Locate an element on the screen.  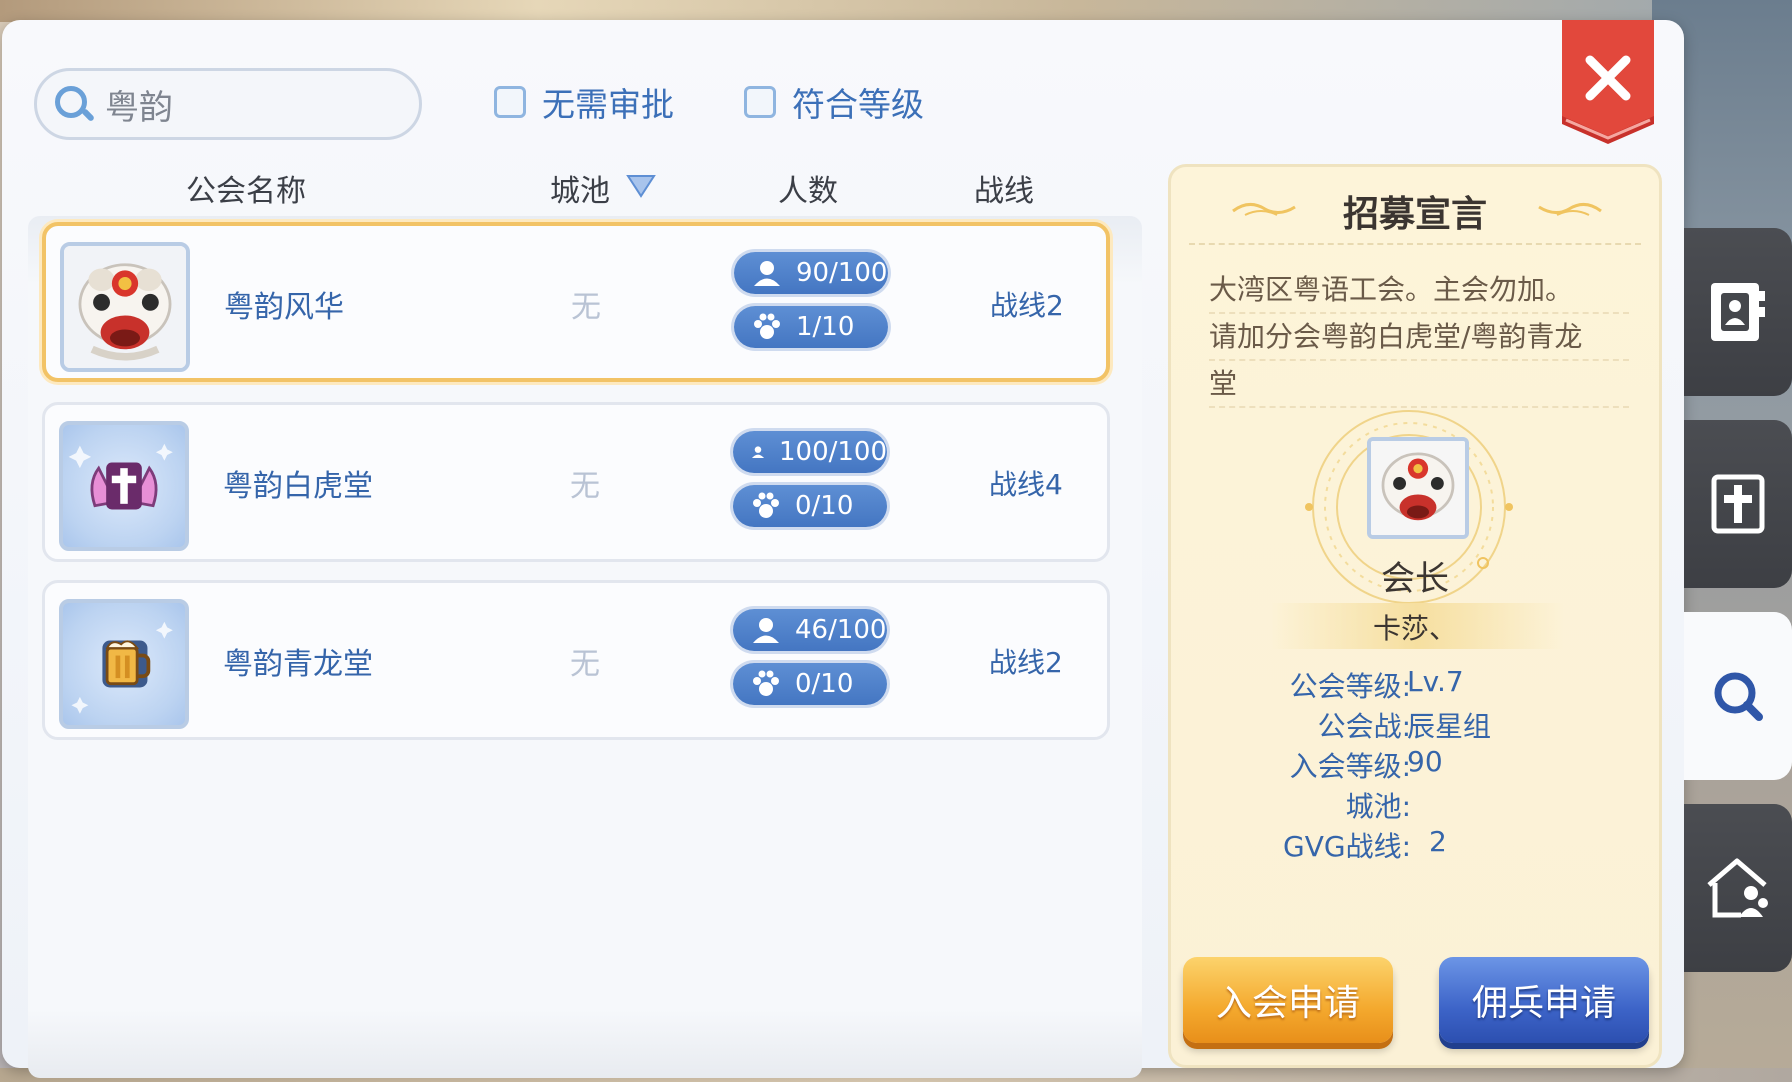
tab-search is located at coordinates (1738, 696).